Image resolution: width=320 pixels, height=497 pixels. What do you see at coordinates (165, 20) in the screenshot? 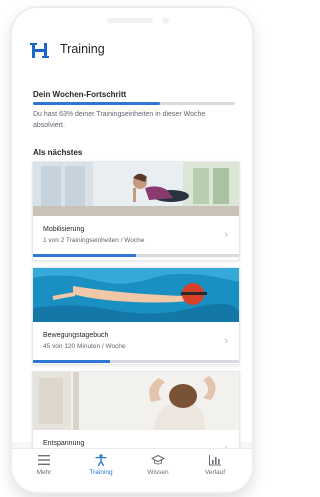
I see `front-camera` at bounding box center [165, 20].